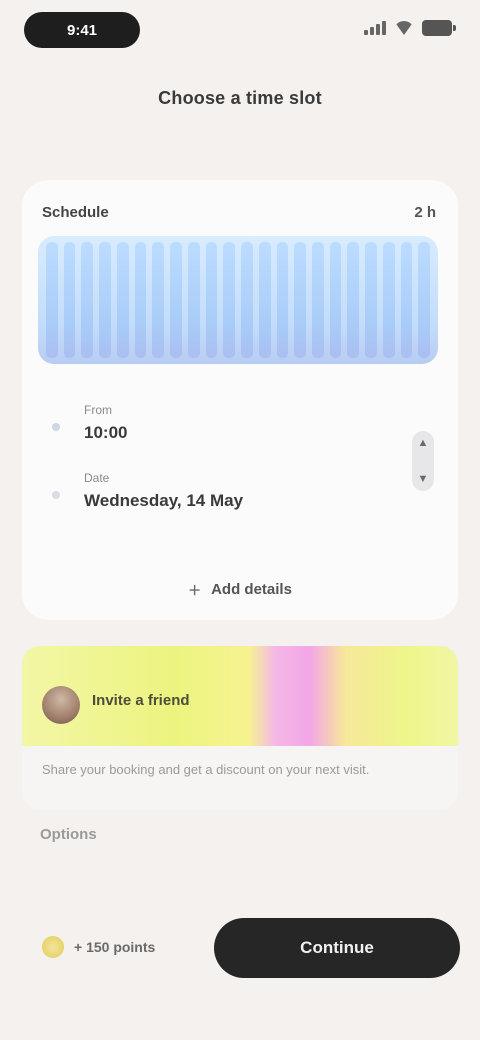  I want to click on card-header: Schedule 2 h, so click(239, 212).